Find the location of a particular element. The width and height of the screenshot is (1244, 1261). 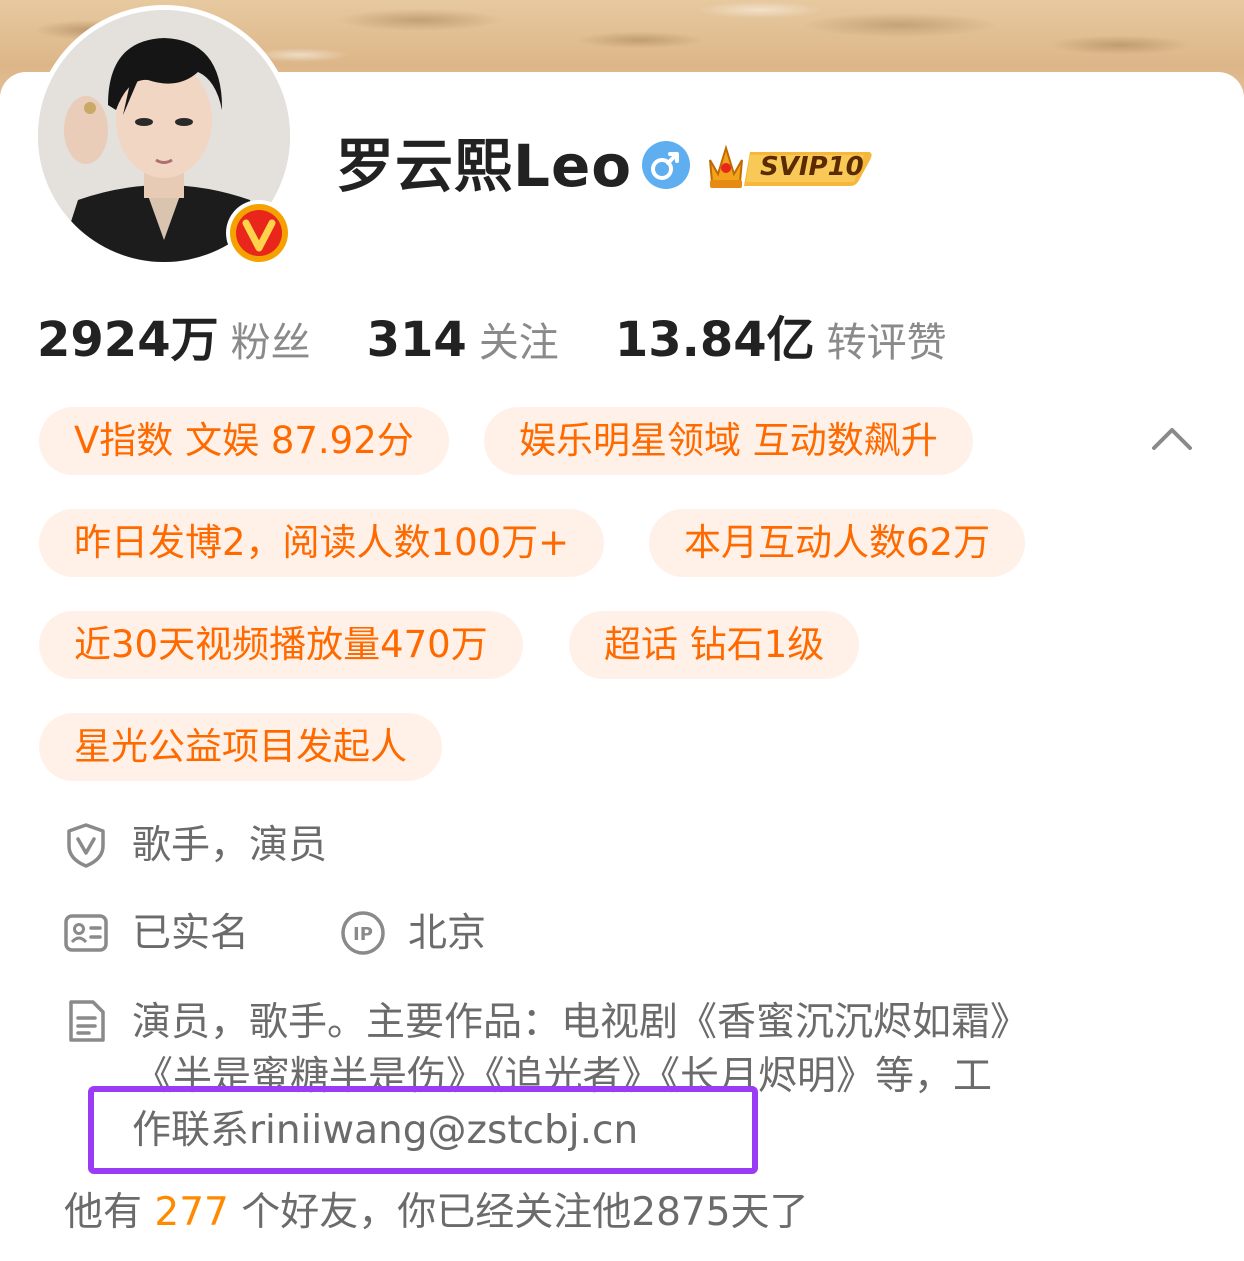

friends-count: 277 is located at coordinates (191, 1212).